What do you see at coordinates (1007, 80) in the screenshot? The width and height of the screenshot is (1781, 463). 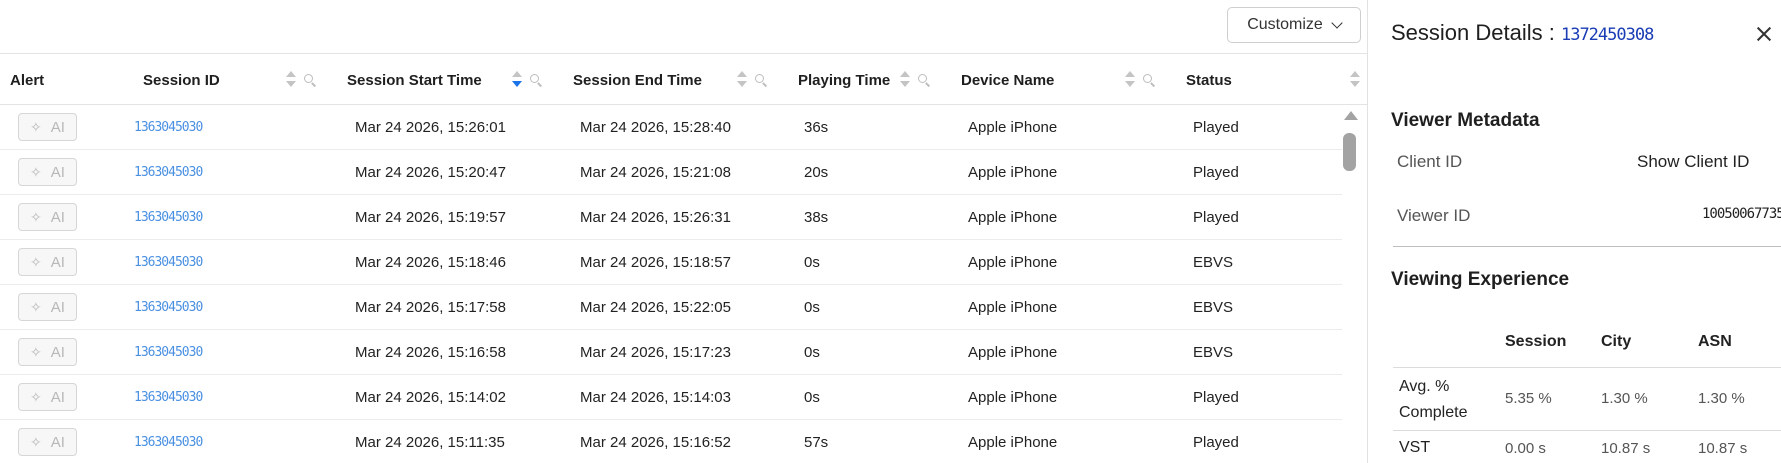 I see `column-header-device-name: Device Name` at bounding box center [1007, 80].